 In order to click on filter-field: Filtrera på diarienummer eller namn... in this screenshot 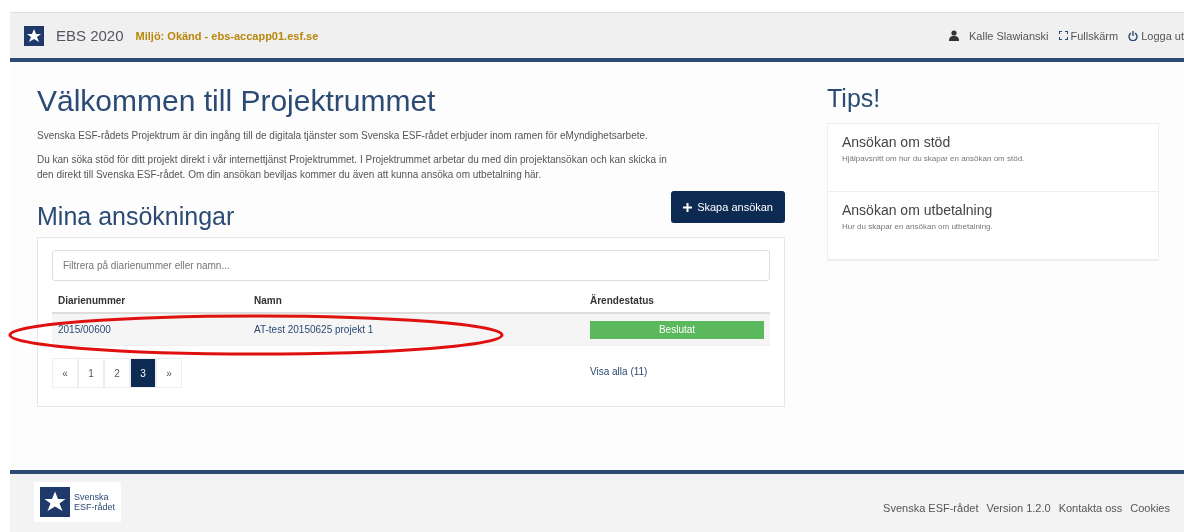, I will do `click(411, 265)`.